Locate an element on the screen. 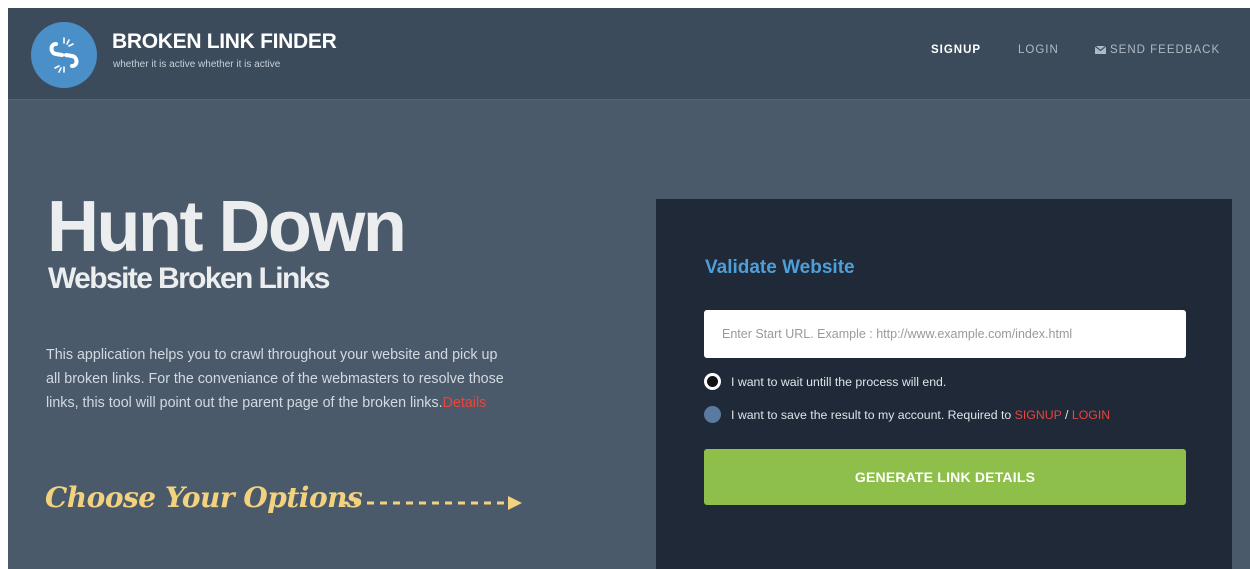  brand-name: BROKEN LINK FINDER is located at coordinates (224, 41).